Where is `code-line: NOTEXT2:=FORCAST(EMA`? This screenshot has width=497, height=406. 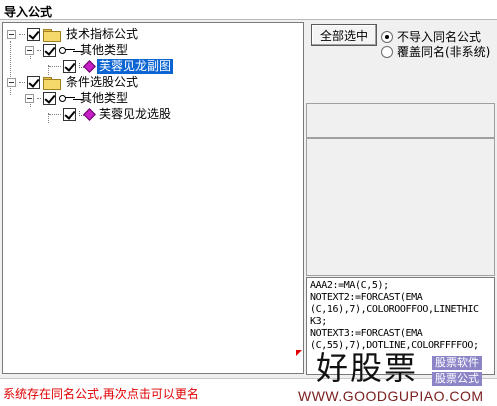 code-line: NOTEXT2:=FORCAST(EMA is located at coordinates (366, 297).